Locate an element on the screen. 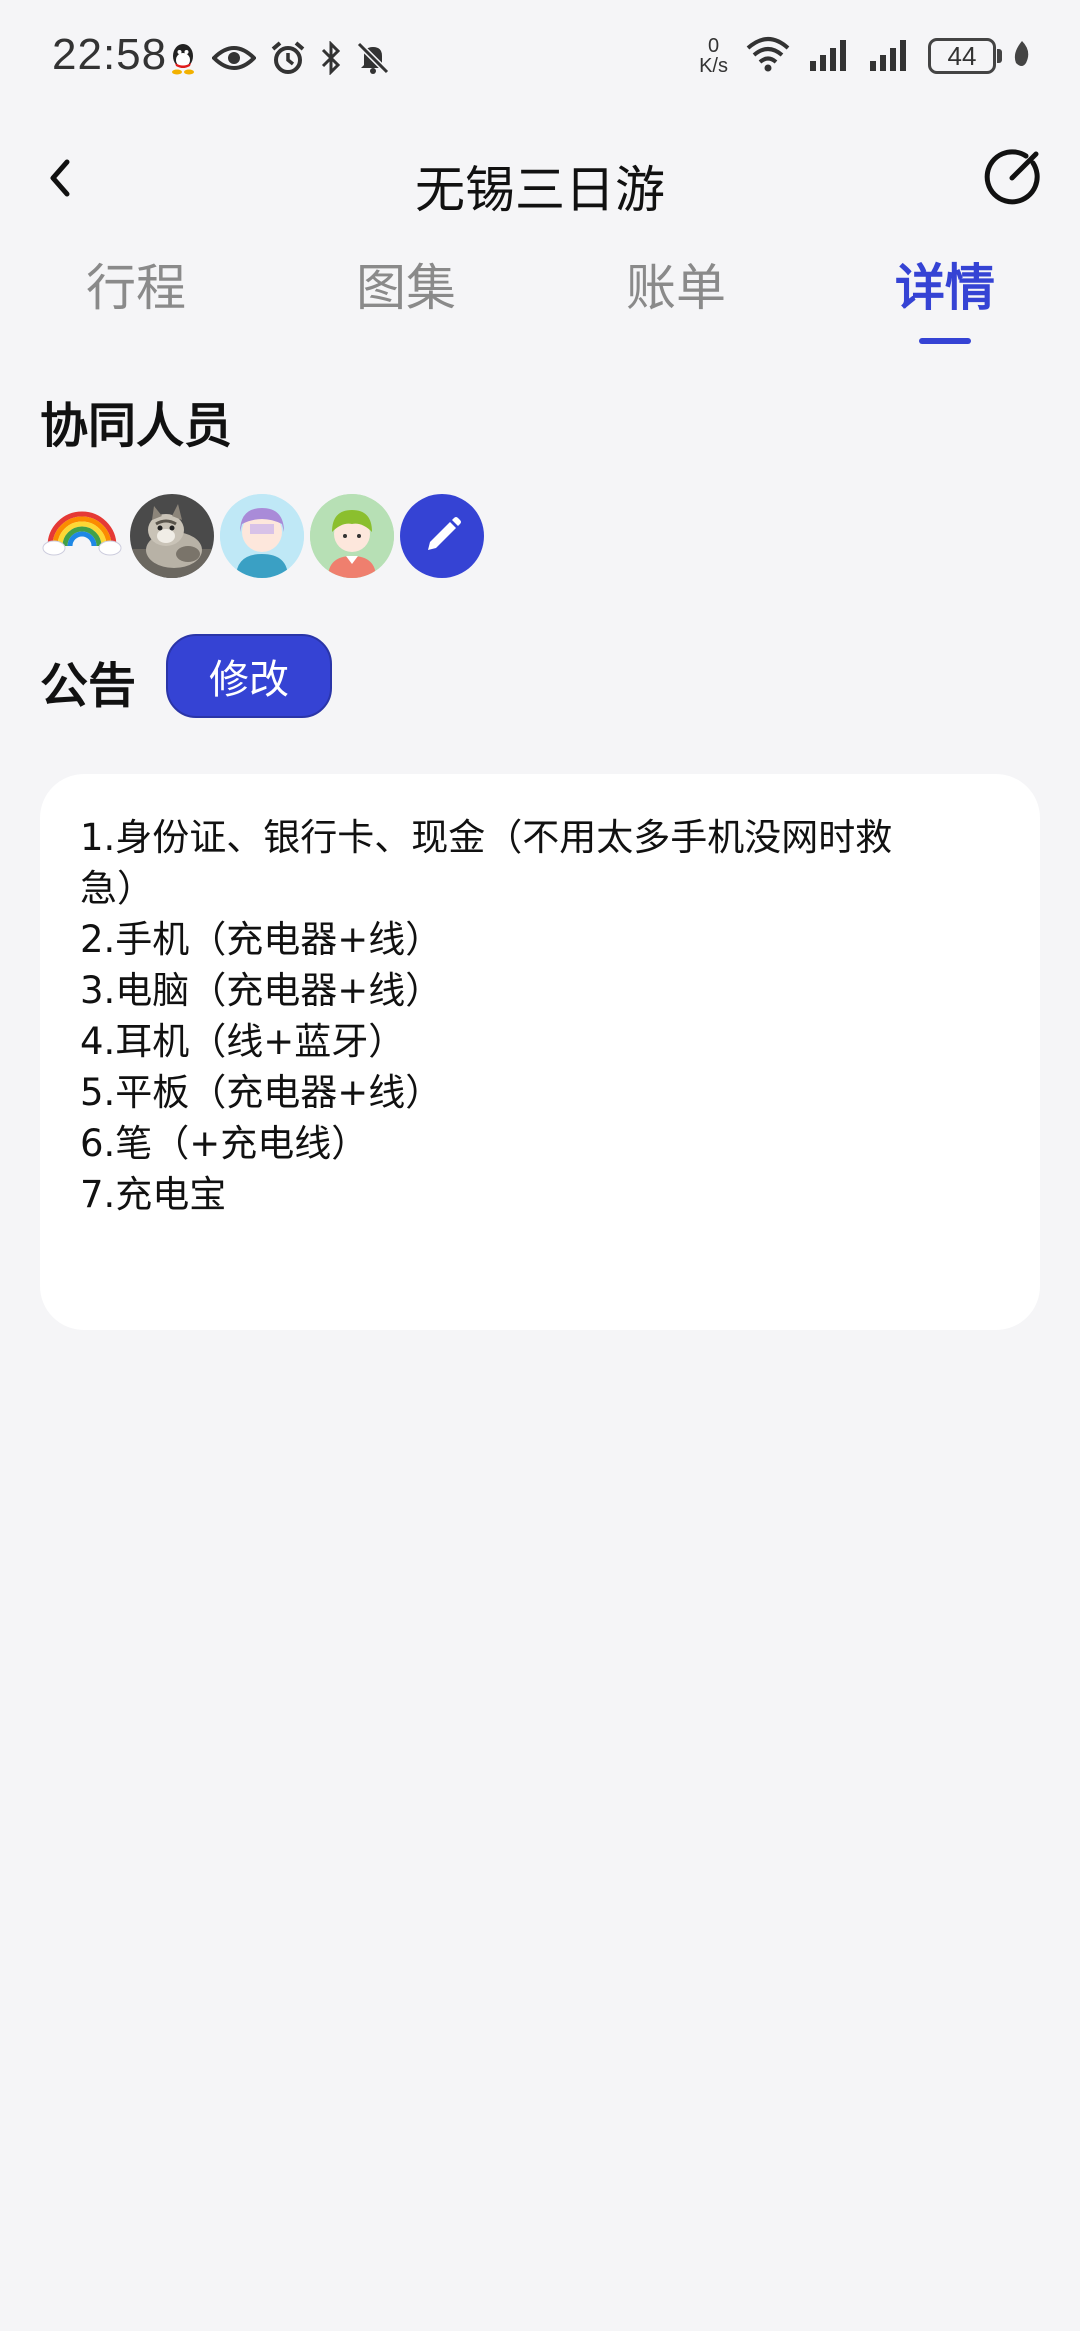 Image resolution: width=1080 pixels, height=2331 pixels. collaborator-avatars is located at coordinates (262, 536).